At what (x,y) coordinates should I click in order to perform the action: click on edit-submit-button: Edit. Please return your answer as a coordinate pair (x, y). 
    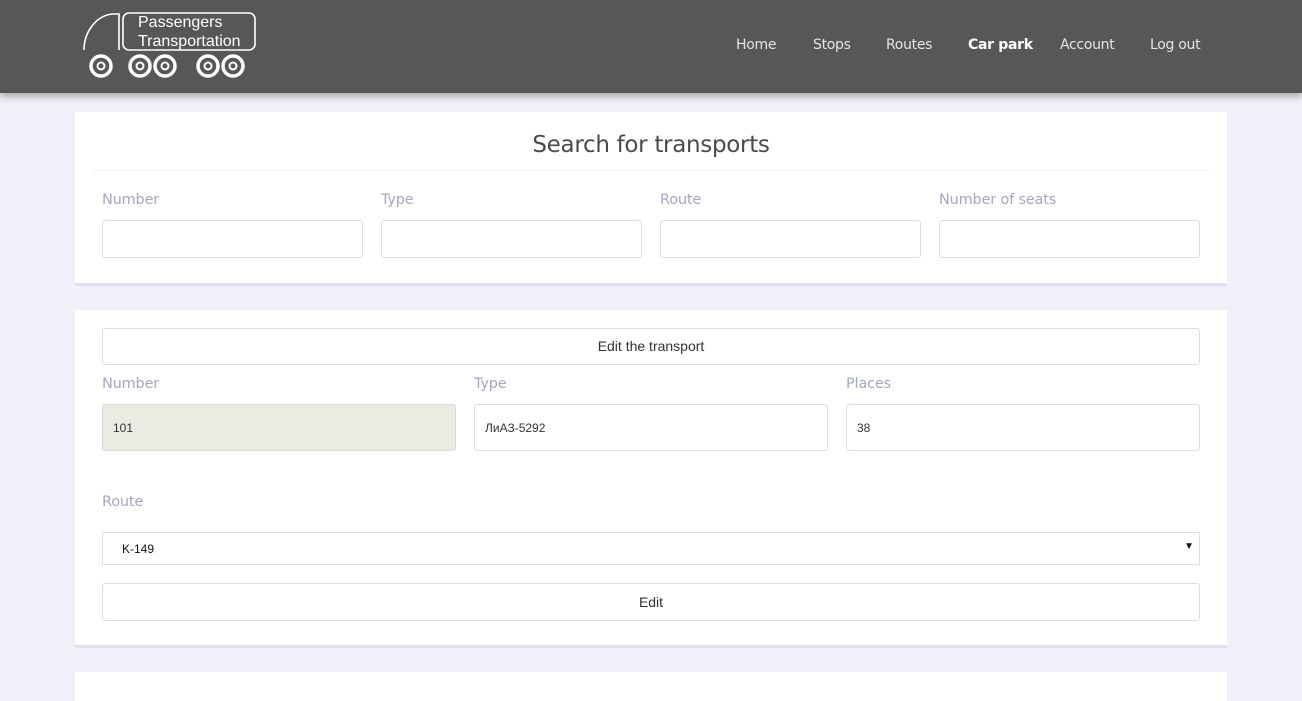
    Looking at the image, I should click on (651, 602).